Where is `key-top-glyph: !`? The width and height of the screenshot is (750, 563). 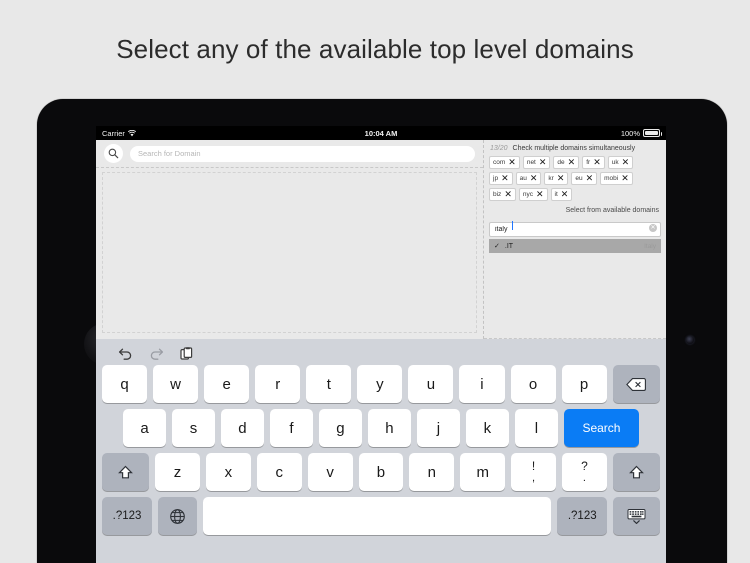 key-top-glyph: ! is located at coordinates (533, 465).